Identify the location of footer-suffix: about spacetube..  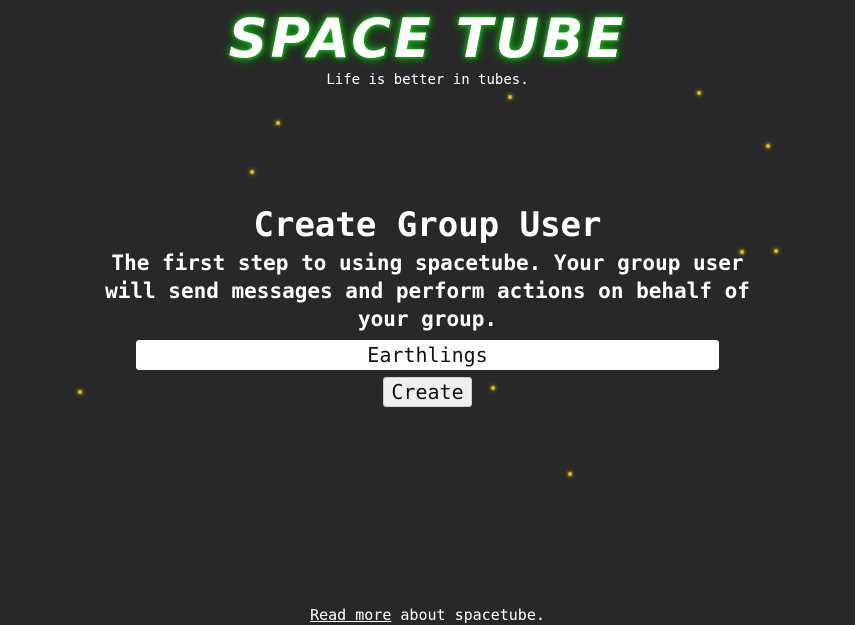
(468, 615).